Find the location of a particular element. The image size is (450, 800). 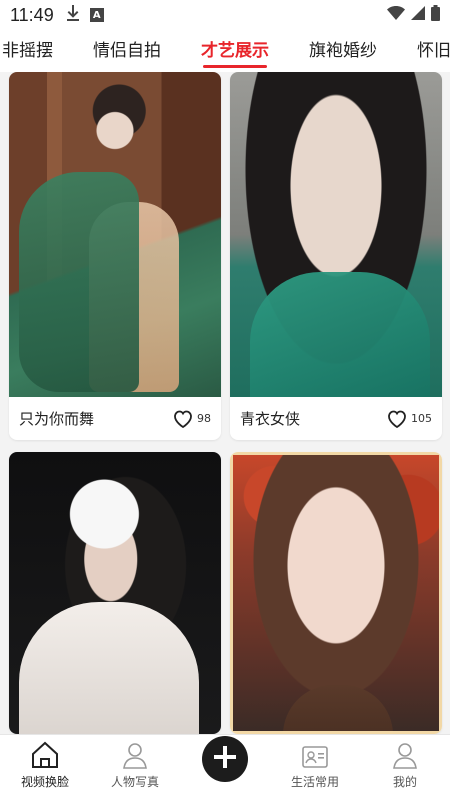

user-icon is located at coordinates (405, 755).